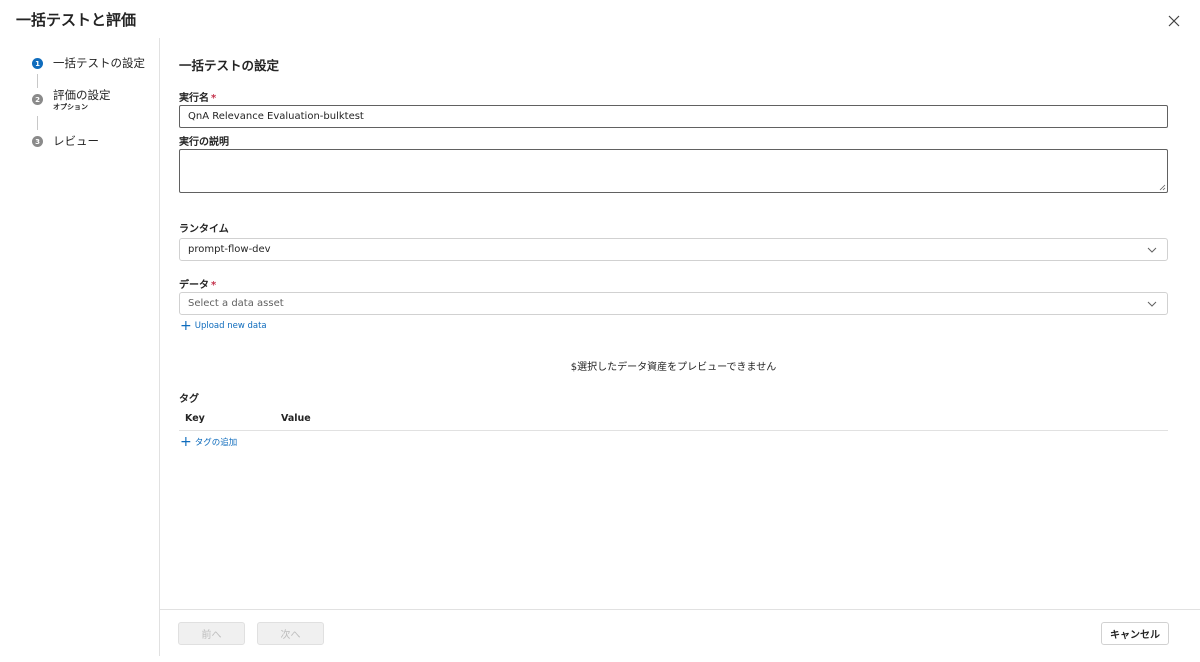  What do you see at coordinates (204, 229) in the screenshot?
I see `runtime-label: ランタイム` at bounding box center [204, 229].